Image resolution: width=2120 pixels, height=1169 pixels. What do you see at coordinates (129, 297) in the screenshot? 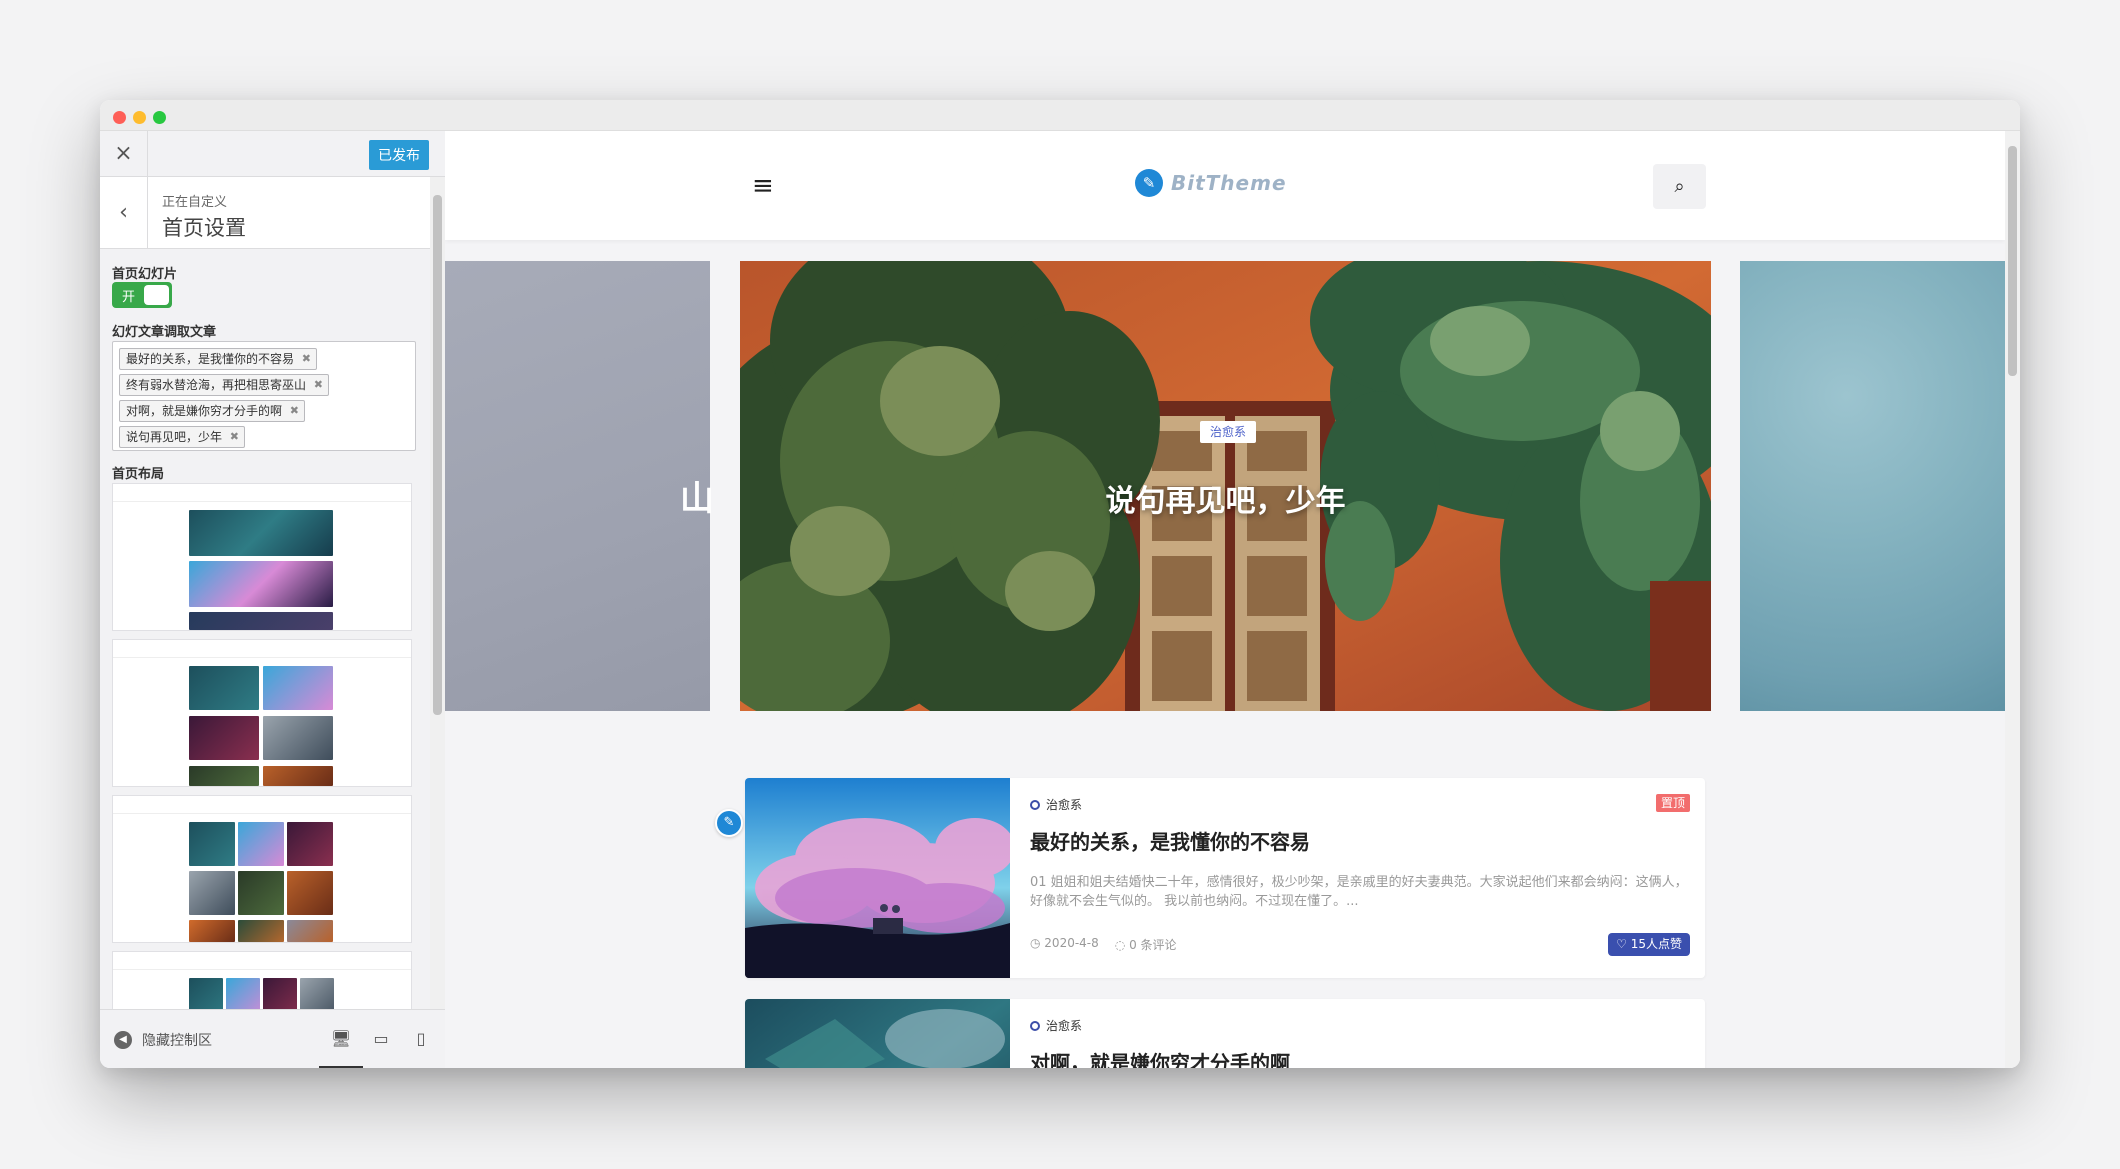
I see `toggle-label: 开` at bounding box center [129, 297].